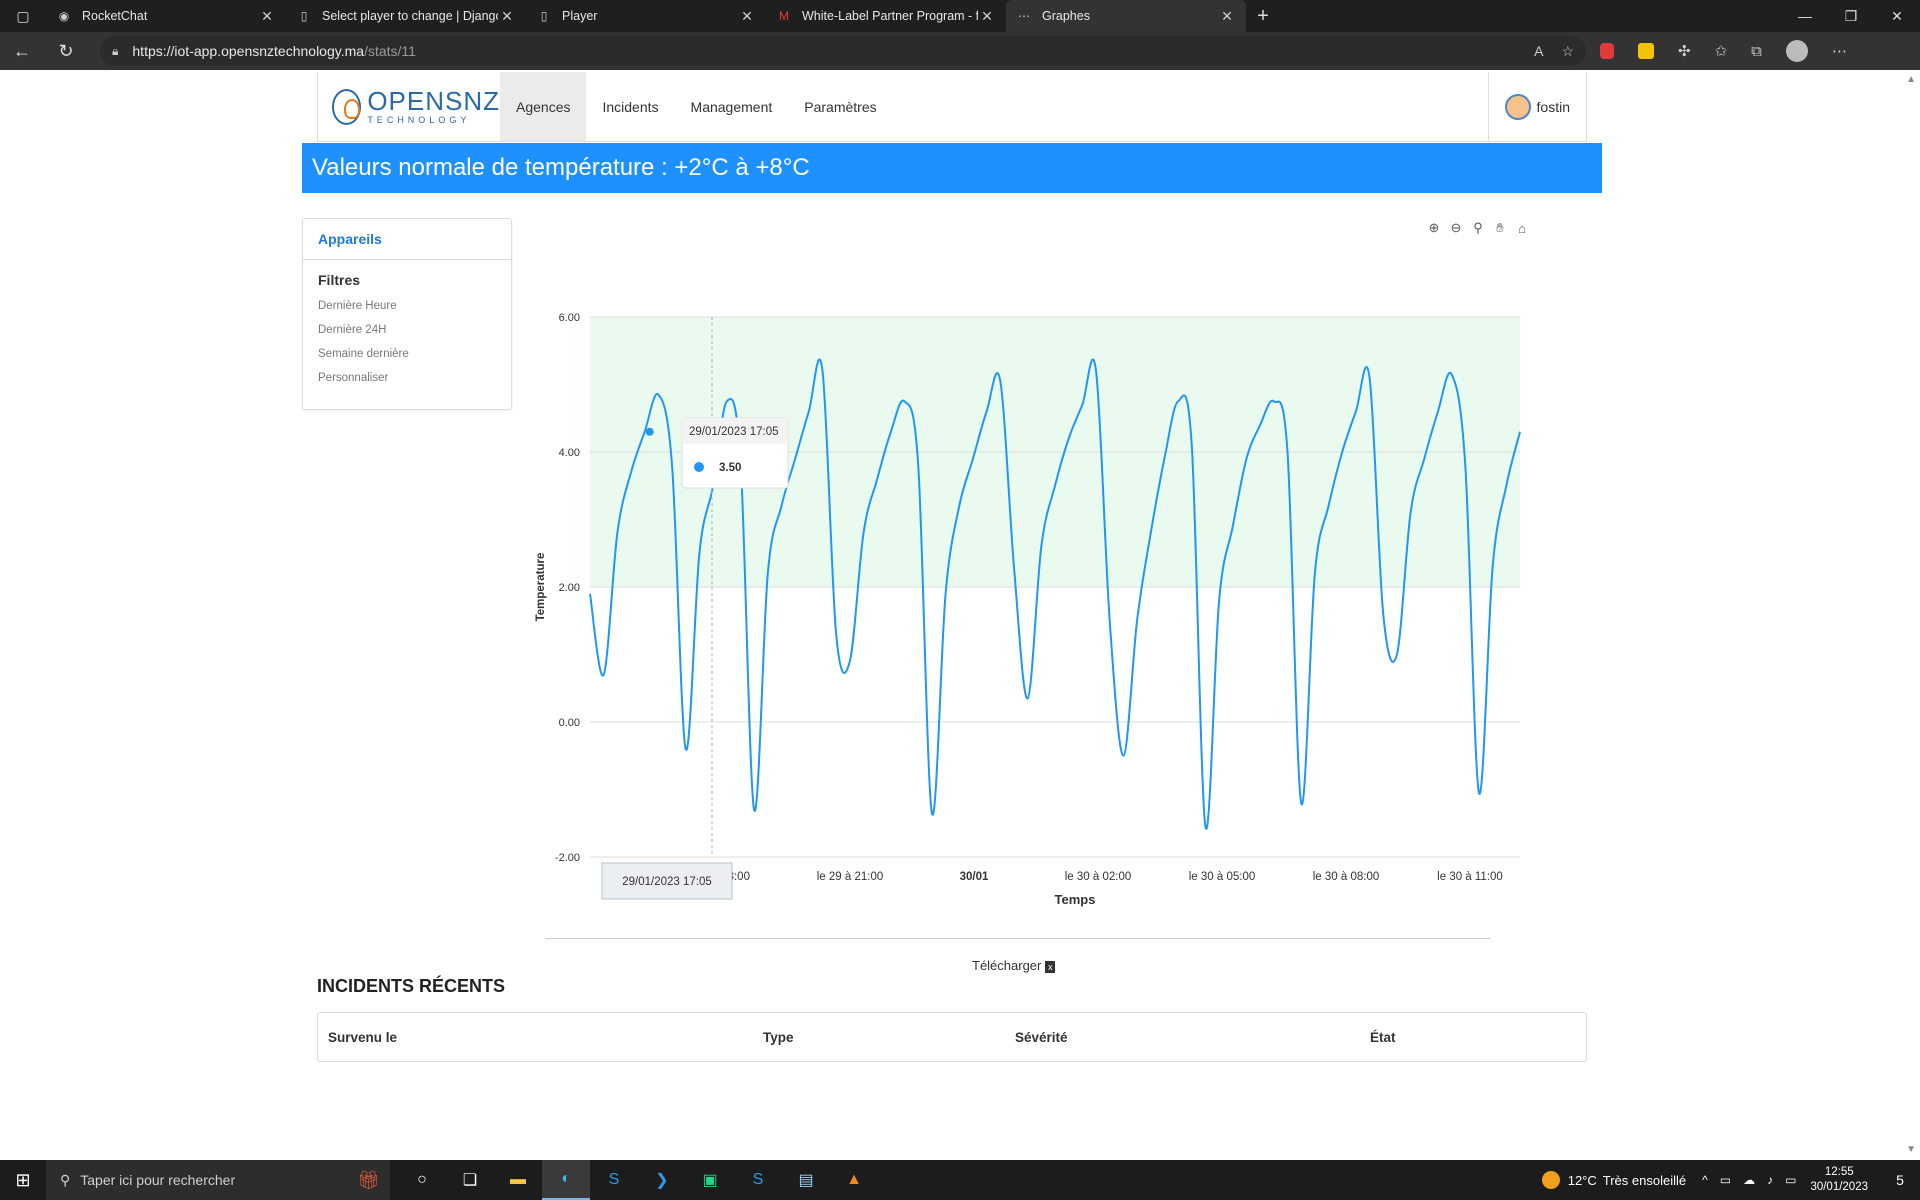 The height and width of the screenshot is (1200, 1920). I want to click on clock-time: 12:55, so click(1839, 1172).